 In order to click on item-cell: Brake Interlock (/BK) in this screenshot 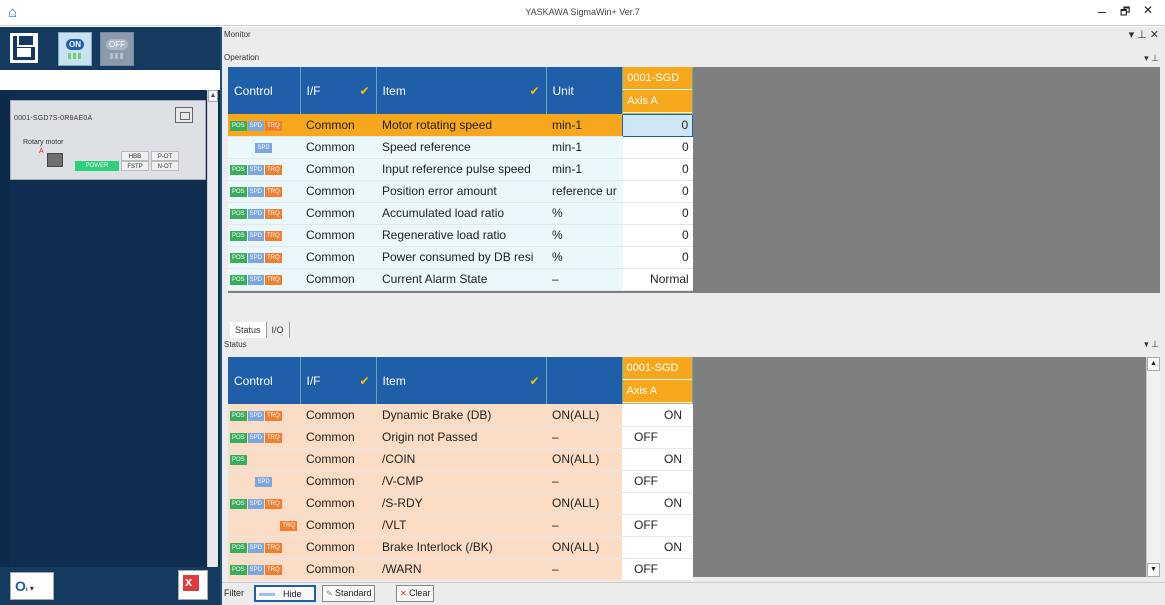, I will do `click(461, 547)`.